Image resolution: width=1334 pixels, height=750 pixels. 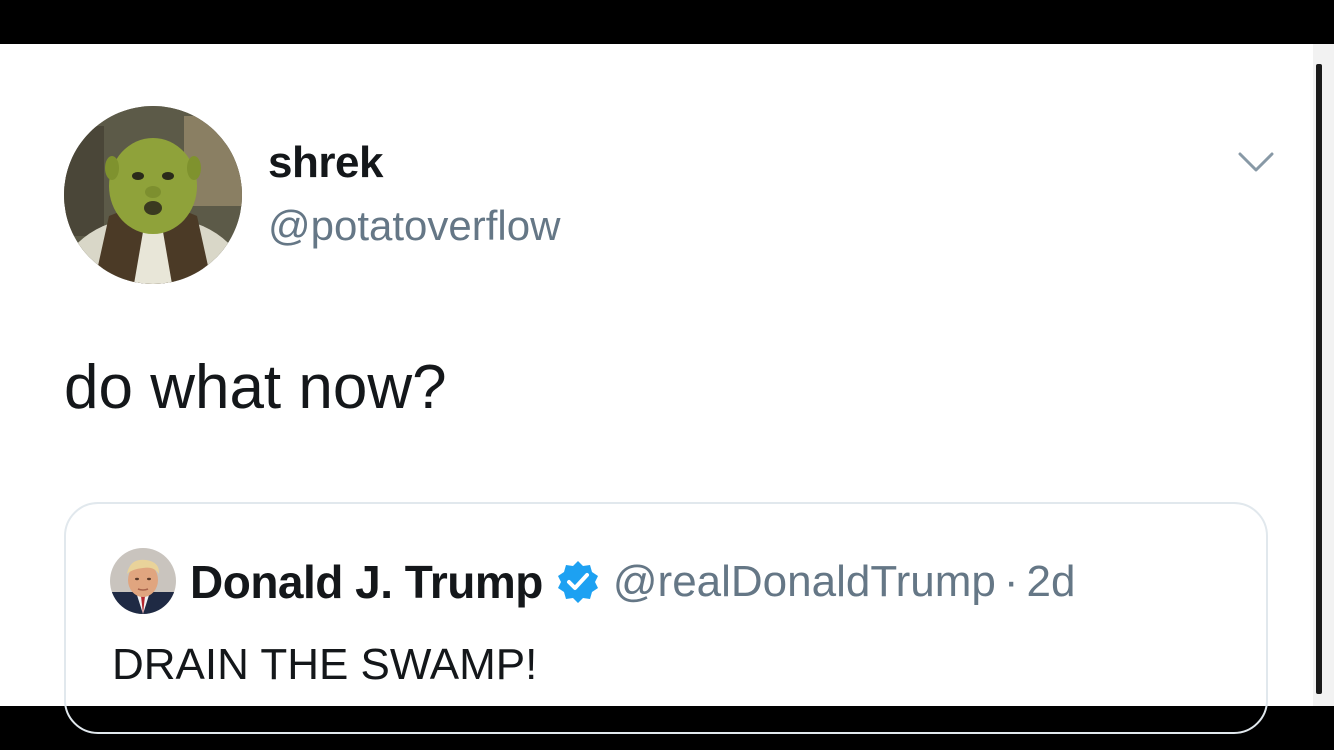 I want to click on quoted-tweet-timestamp: 2d, so click(x=1051, y=582).